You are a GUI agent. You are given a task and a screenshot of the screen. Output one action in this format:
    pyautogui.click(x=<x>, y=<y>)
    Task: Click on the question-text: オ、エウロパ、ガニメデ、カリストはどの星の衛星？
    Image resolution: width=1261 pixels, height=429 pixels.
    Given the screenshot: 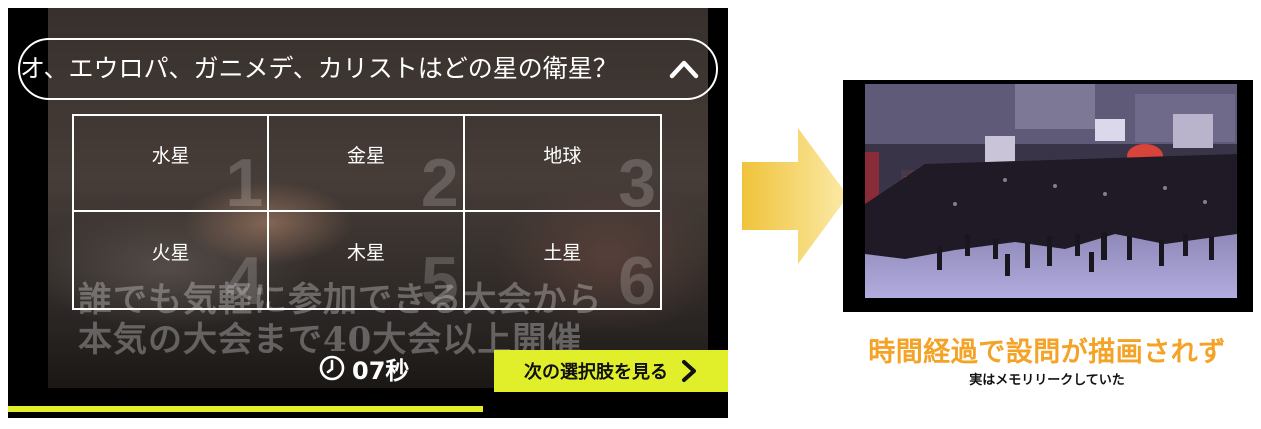 What is the action you would take?
    pyautogui.click(x=319, y=68)
    